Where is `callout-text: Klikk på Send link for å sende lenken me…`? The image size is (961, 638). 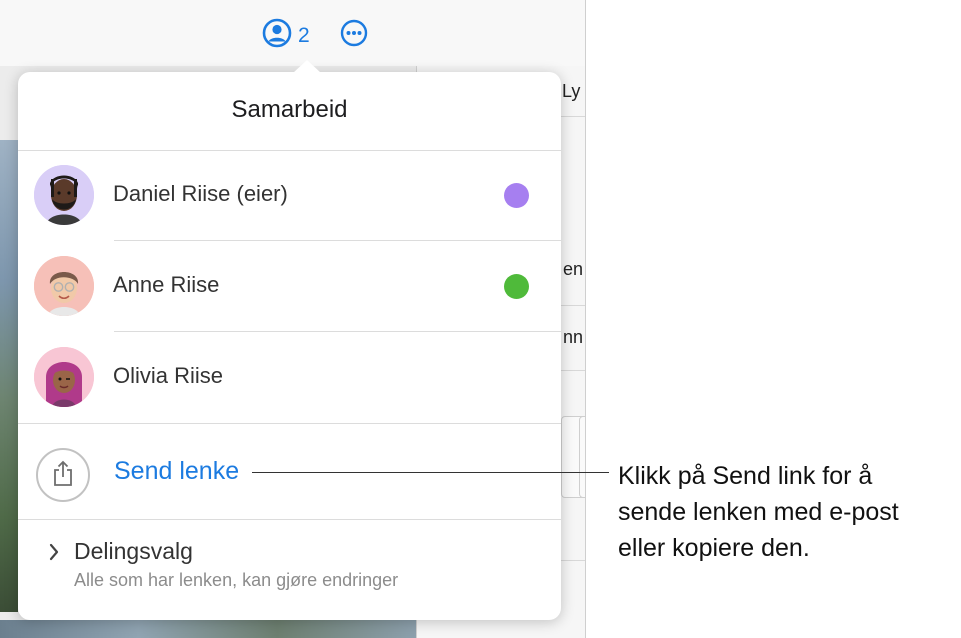 callout-text: Klikk på Send link for å sende lenken me… is located at coordinates (758, 512).